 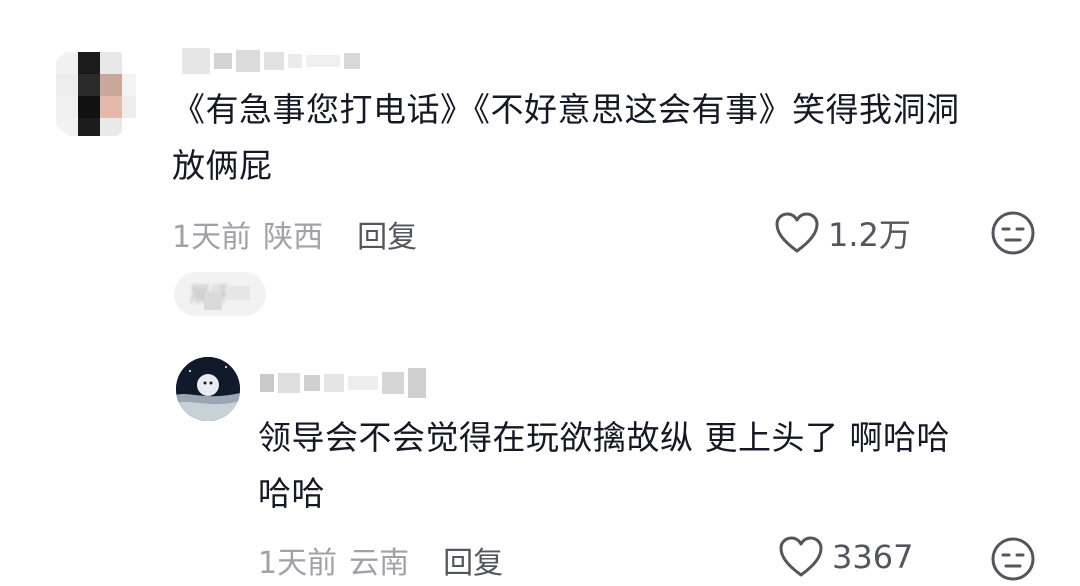 What do you see at coordinates (298, 563) in the screenshot?
I see `reply-time: 1天前` at bounding box center [298, 563].